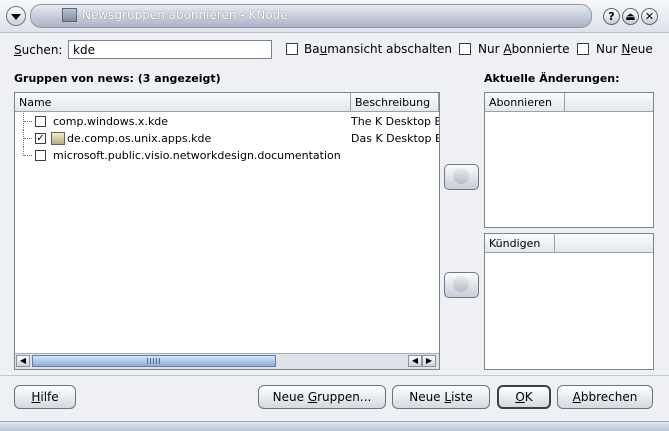  I want to click on only-new-checkbox, so click(583, 49).